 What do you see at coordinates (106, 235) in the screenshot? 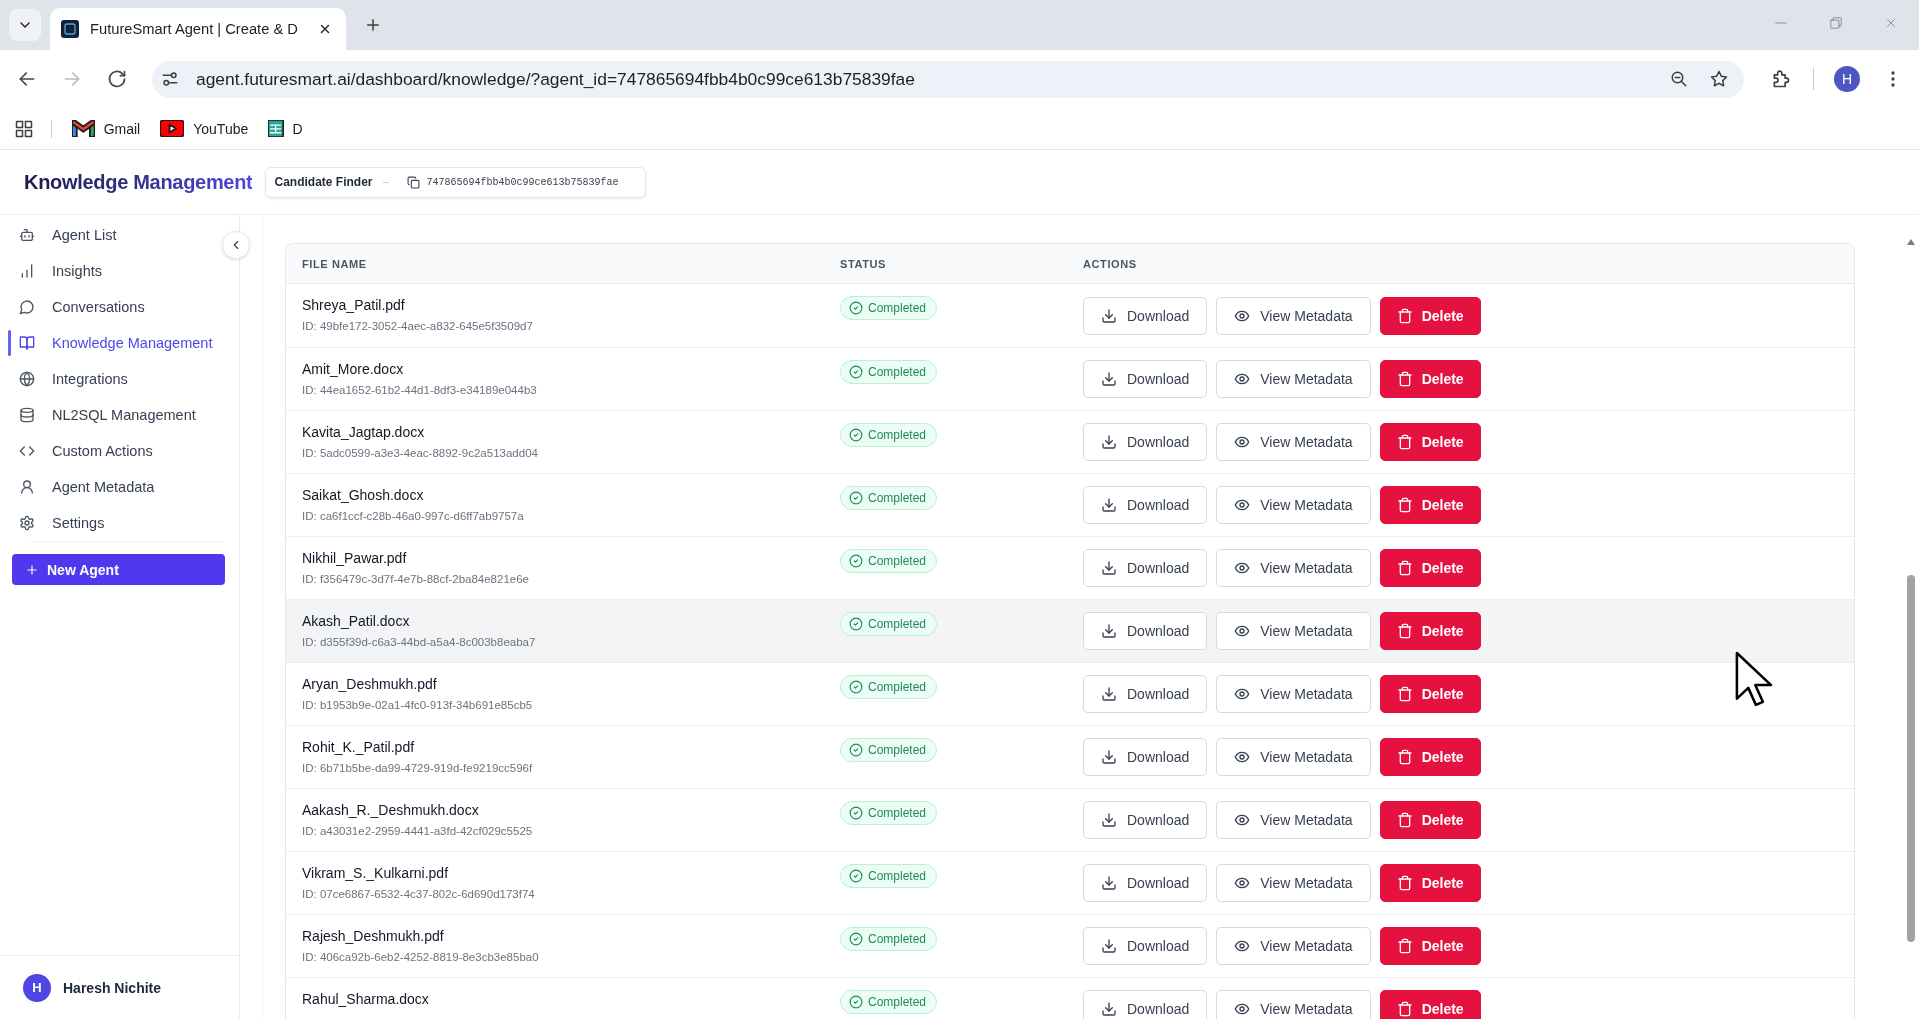
I see `sidebar-item: Agent List` at bounding box center [106, 235].